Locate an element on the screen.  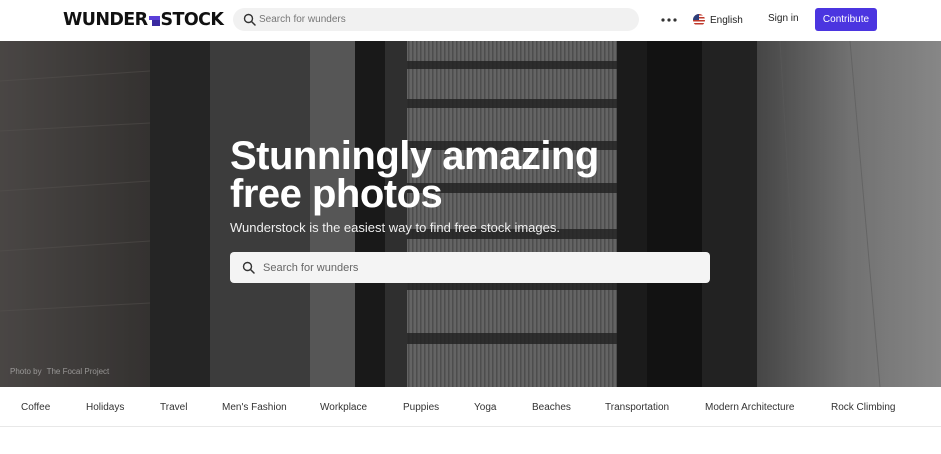
flag-icon is located at coordinates (699, 20).